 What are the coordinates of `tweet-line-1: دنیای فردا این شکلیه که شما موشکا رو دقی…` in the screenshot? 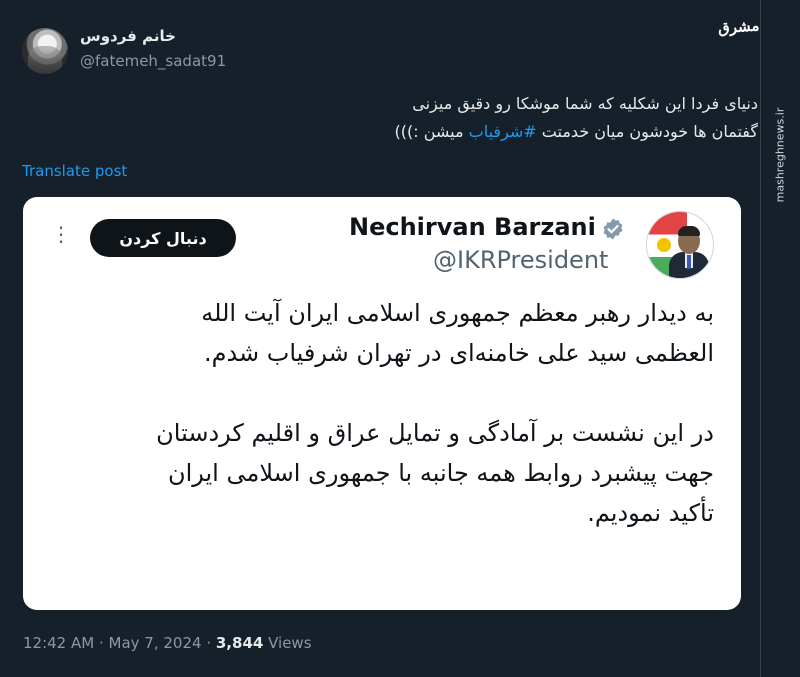 It's located at (585, 103).